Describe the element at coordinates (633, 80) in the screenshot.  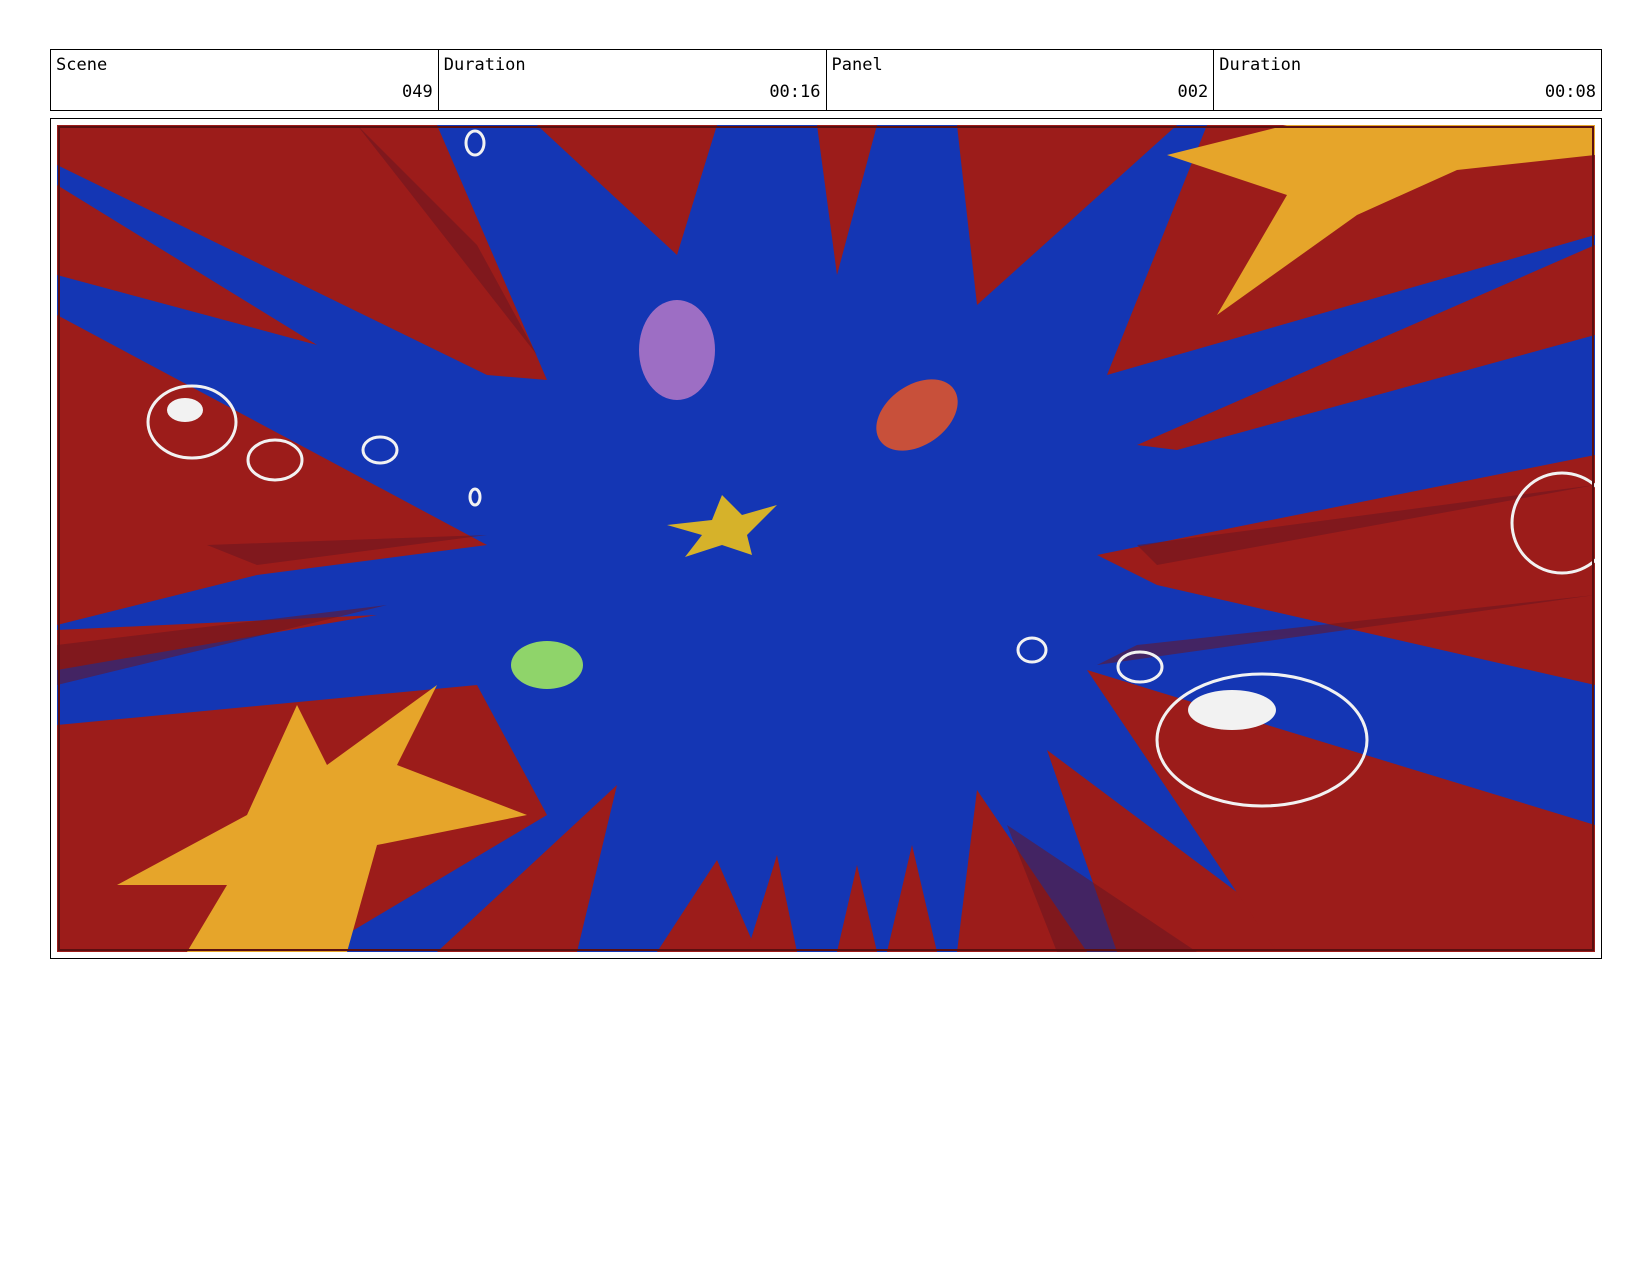
I see `scene-duration-cell: Duration 00:16` at that location.